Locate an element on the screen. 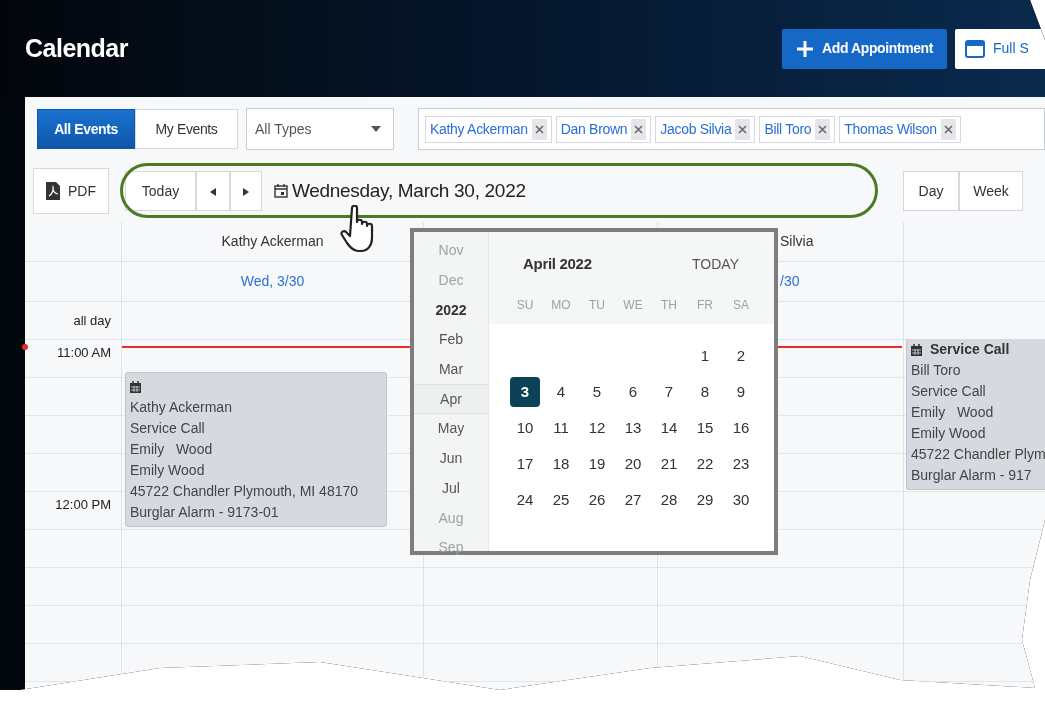 This screenshot has width=1045, height=704. calendar-day: 15 is located at coordinates (705, 428).